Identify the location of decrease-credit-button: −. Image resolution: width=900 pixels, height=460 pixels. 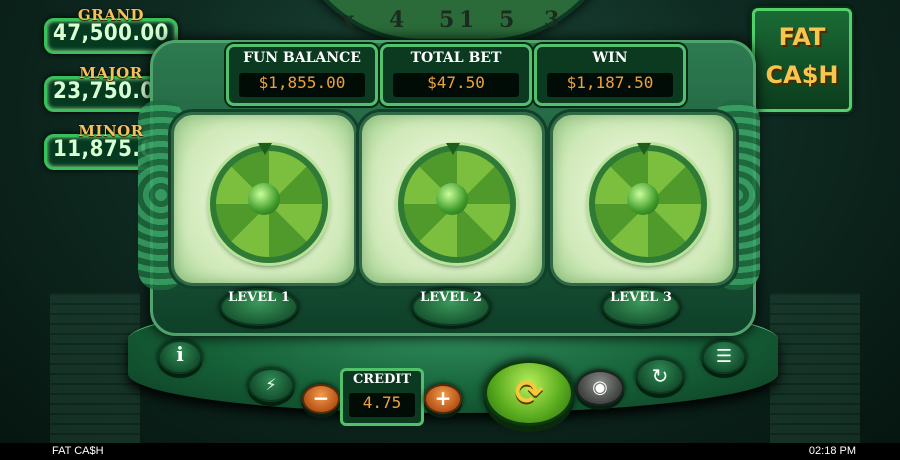
(321, 399).